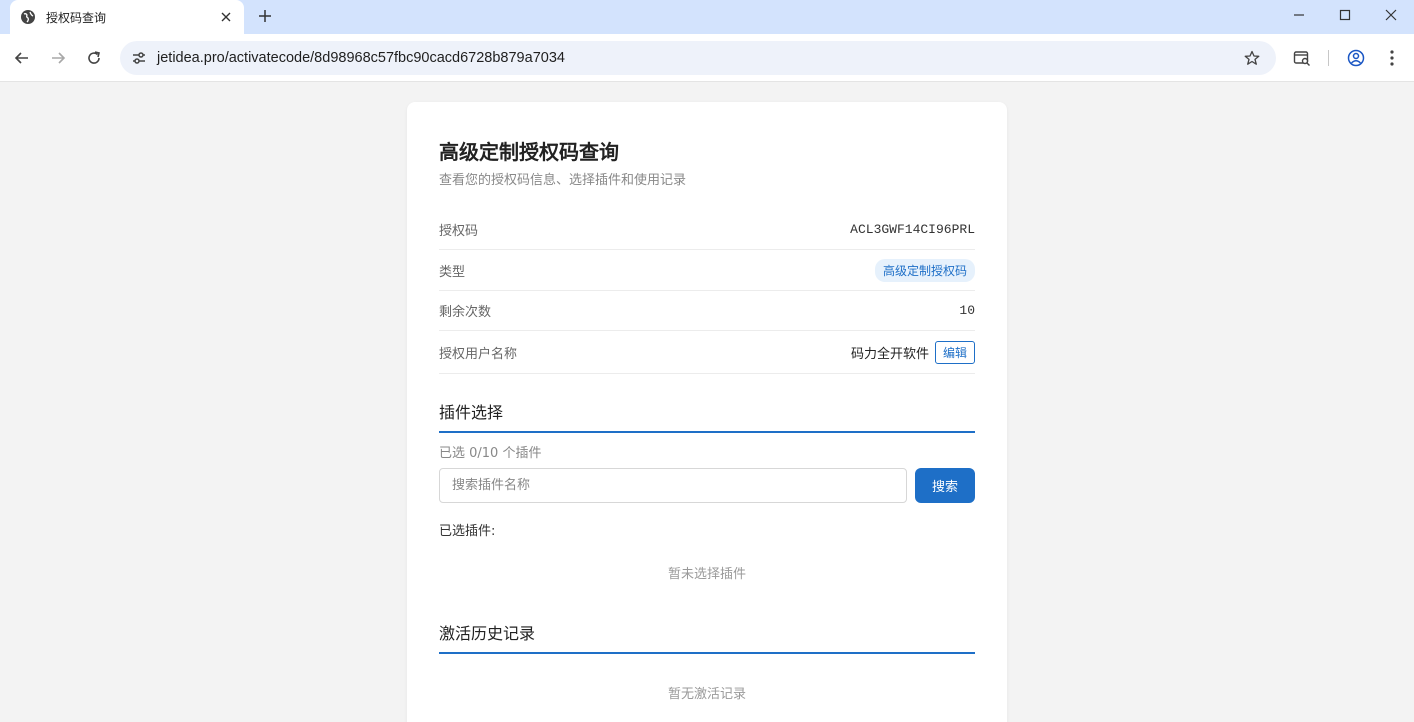  I want to click on back-arrow-icon, so click(22, 58).